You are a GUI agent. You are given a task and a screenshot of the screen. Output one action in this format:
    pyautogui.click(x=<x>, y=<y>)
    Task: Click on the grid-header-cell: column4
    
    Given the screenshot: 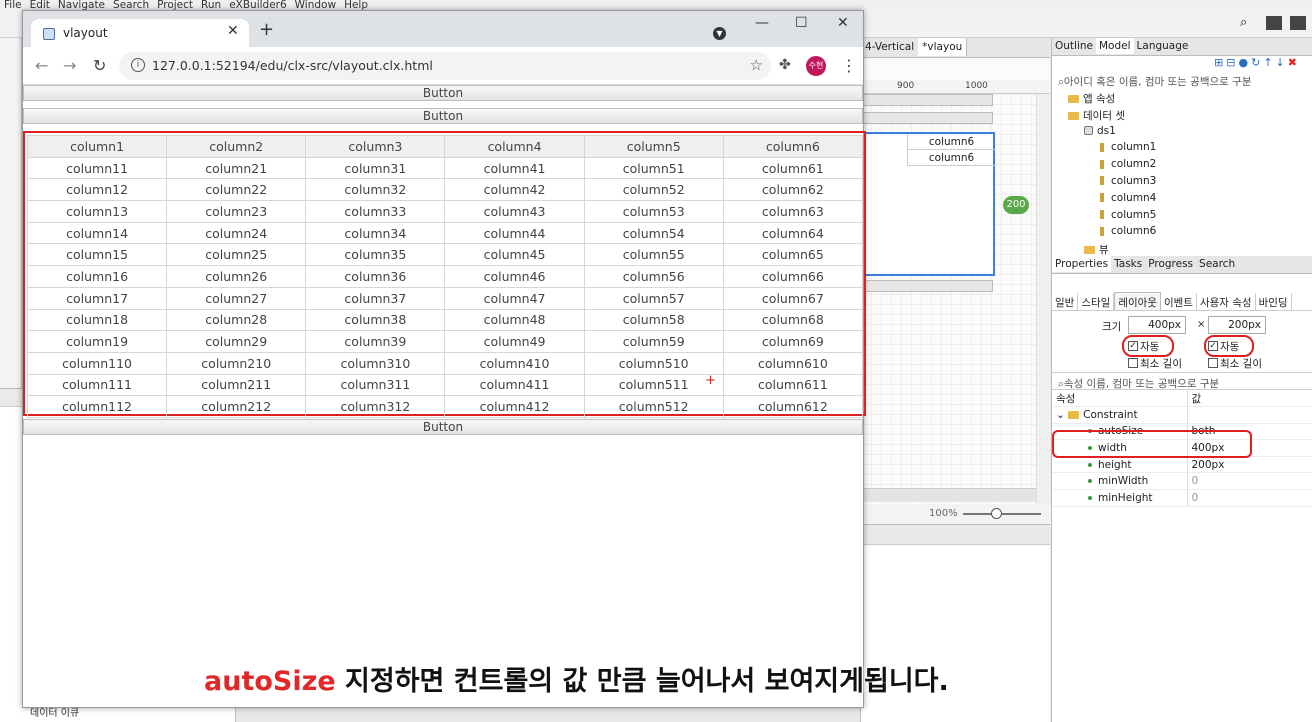 What is the action you would take?
    pyautogui.click(x=514, y=146)
    